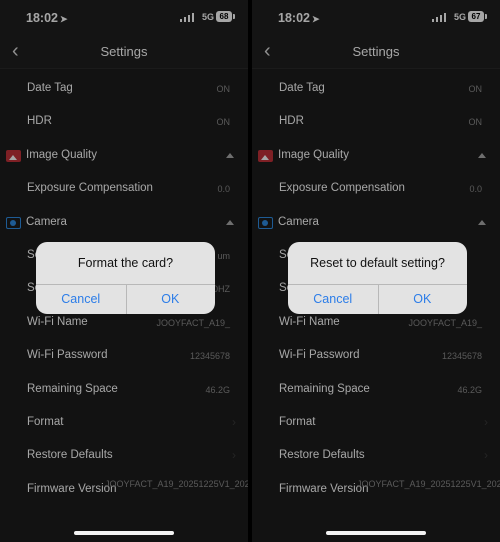 This screenshot has width=500, height=542. I want to click on confirm-dialog: Format the card? Cancel OK, so click(125, 278).